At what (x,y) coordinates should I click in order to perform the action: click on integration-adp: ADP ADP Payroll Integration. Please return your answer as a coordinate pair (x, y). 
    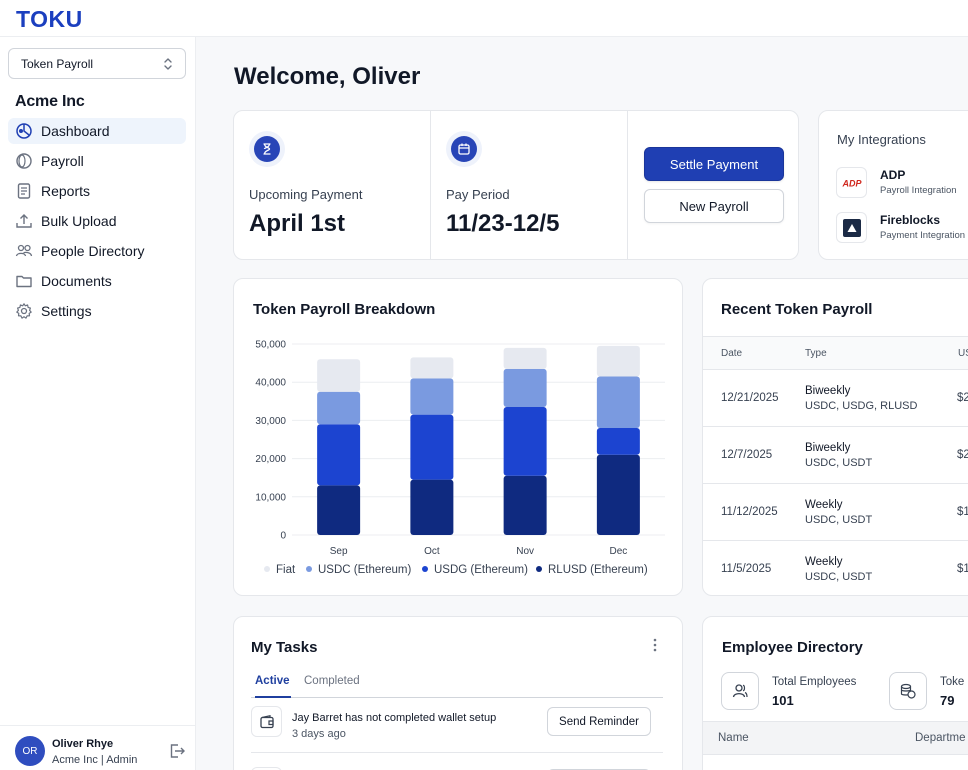
    Looking at the image, I should click on (902, 184).